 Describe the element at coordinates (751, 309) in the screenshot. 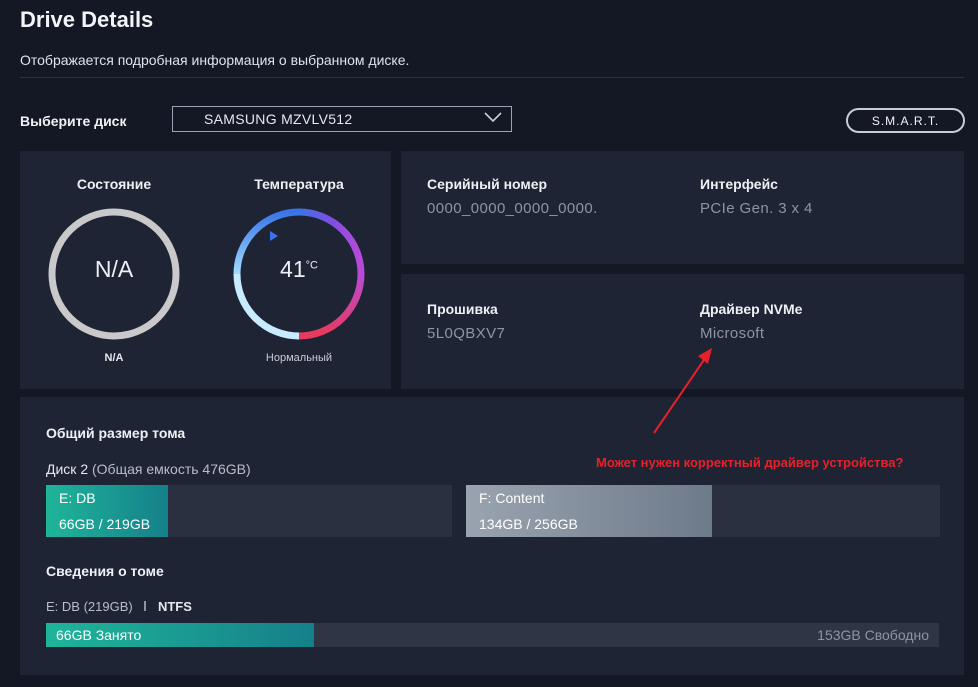

I see `driver-label: Драйвер NVMe` at that location.